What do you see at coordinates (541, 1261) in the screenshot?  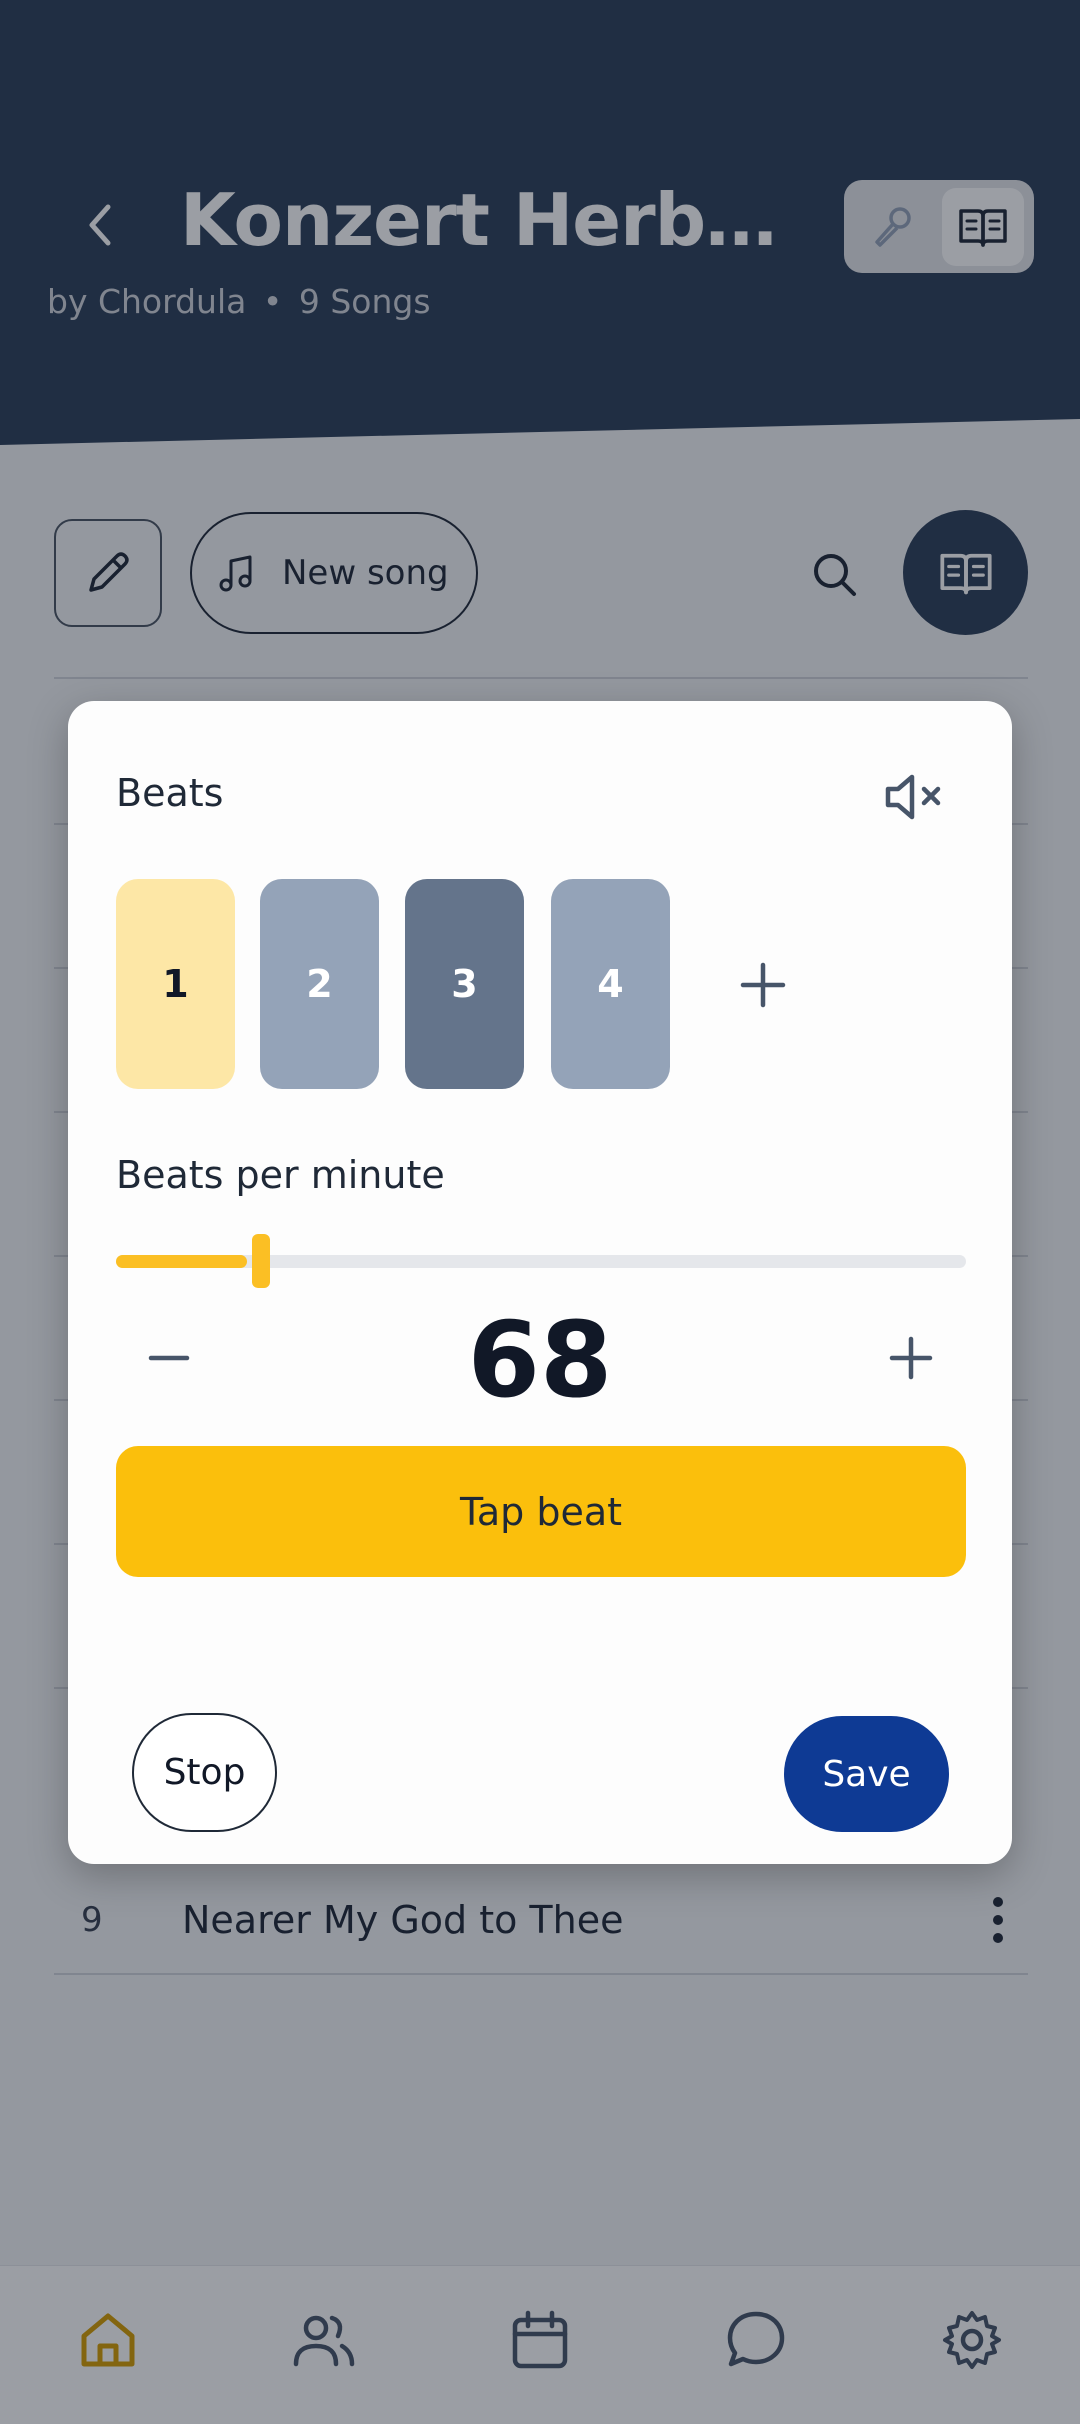 I see `bpm-slider` at bounding box center [541, 1261].